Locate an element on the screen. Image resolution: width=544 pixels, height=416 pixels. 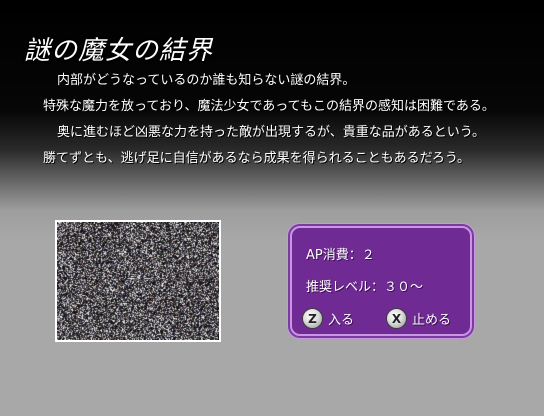
enter-button: Z 入る is located at coordinates (328, 318).